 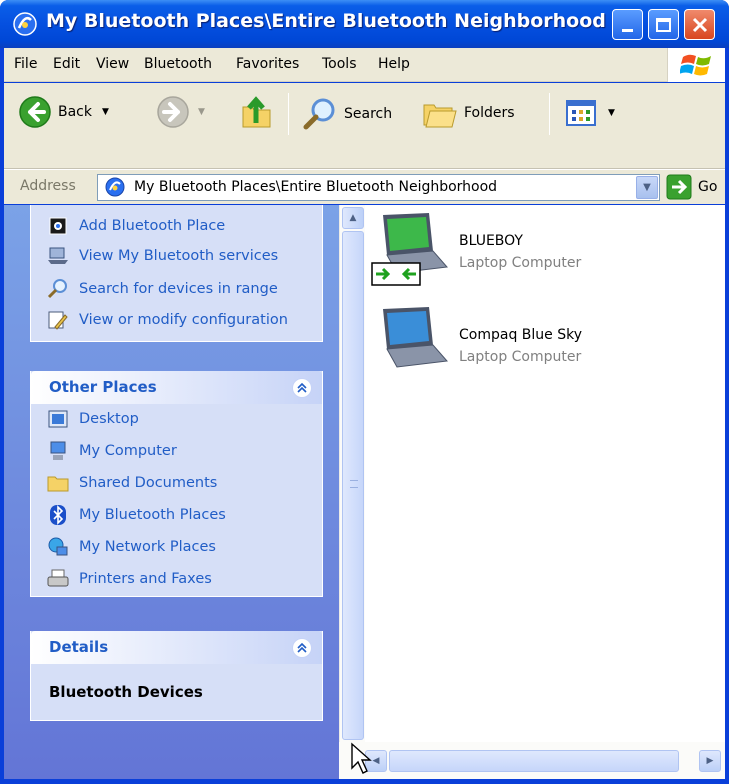 I want to click on place-label: Printers and Faxes, so click(x=145, y=579).